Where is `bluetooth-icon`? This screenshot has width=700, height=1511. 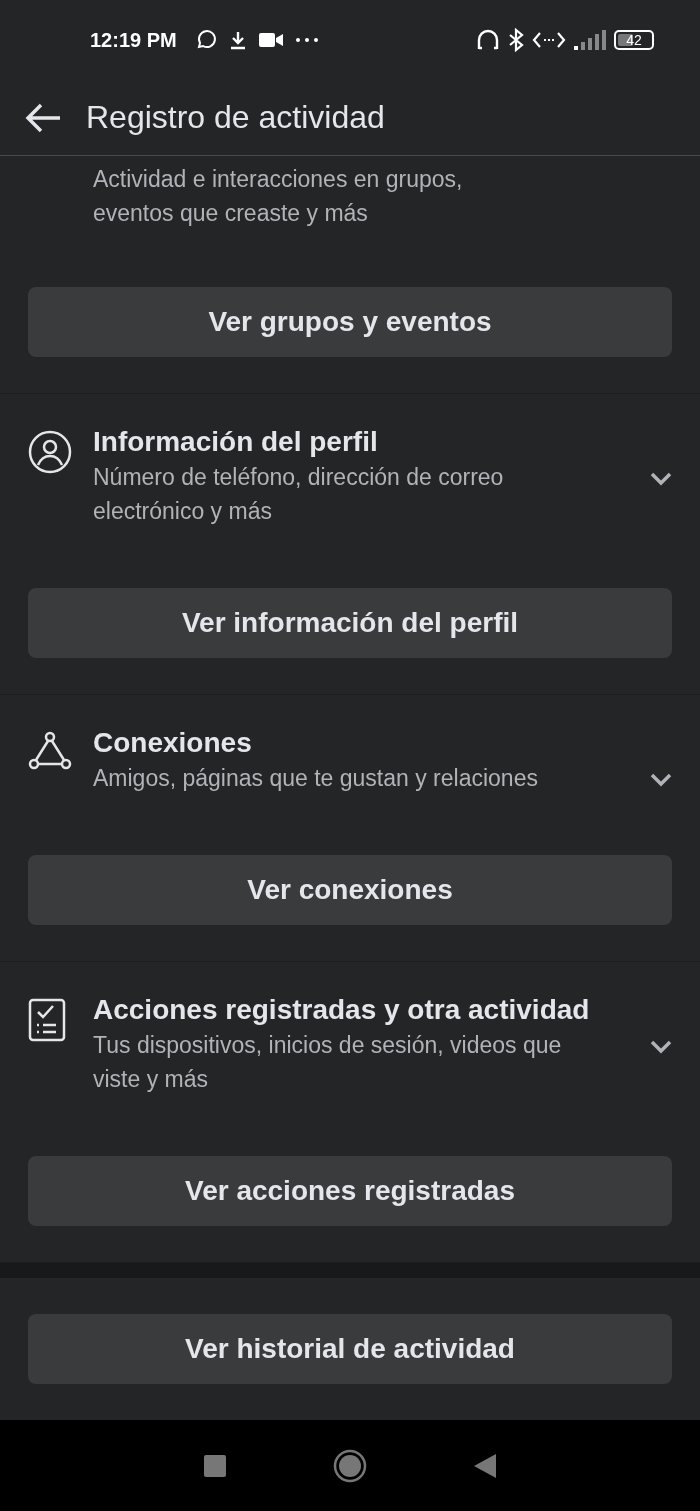
bluetooth-icon is located at coordinates (516, 40).